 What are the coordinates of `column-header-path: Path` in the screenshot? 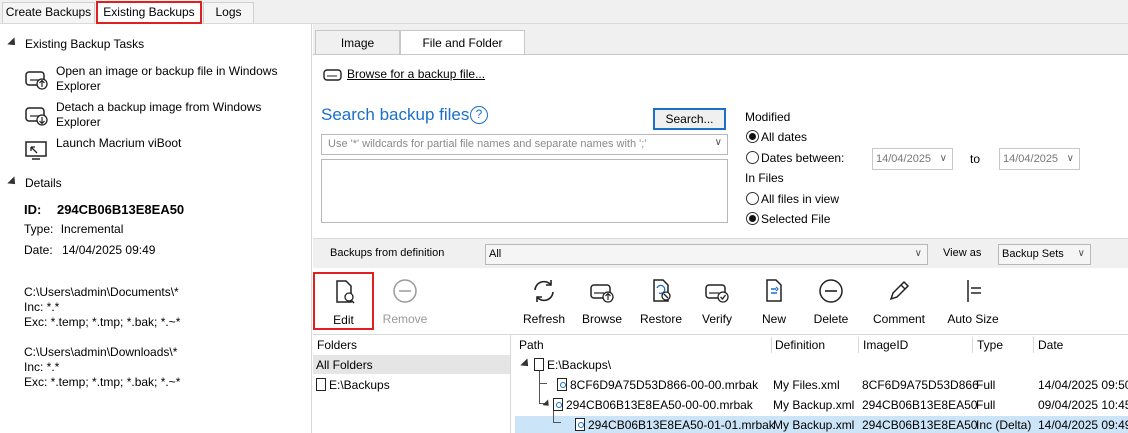 It's located at (531, 345).